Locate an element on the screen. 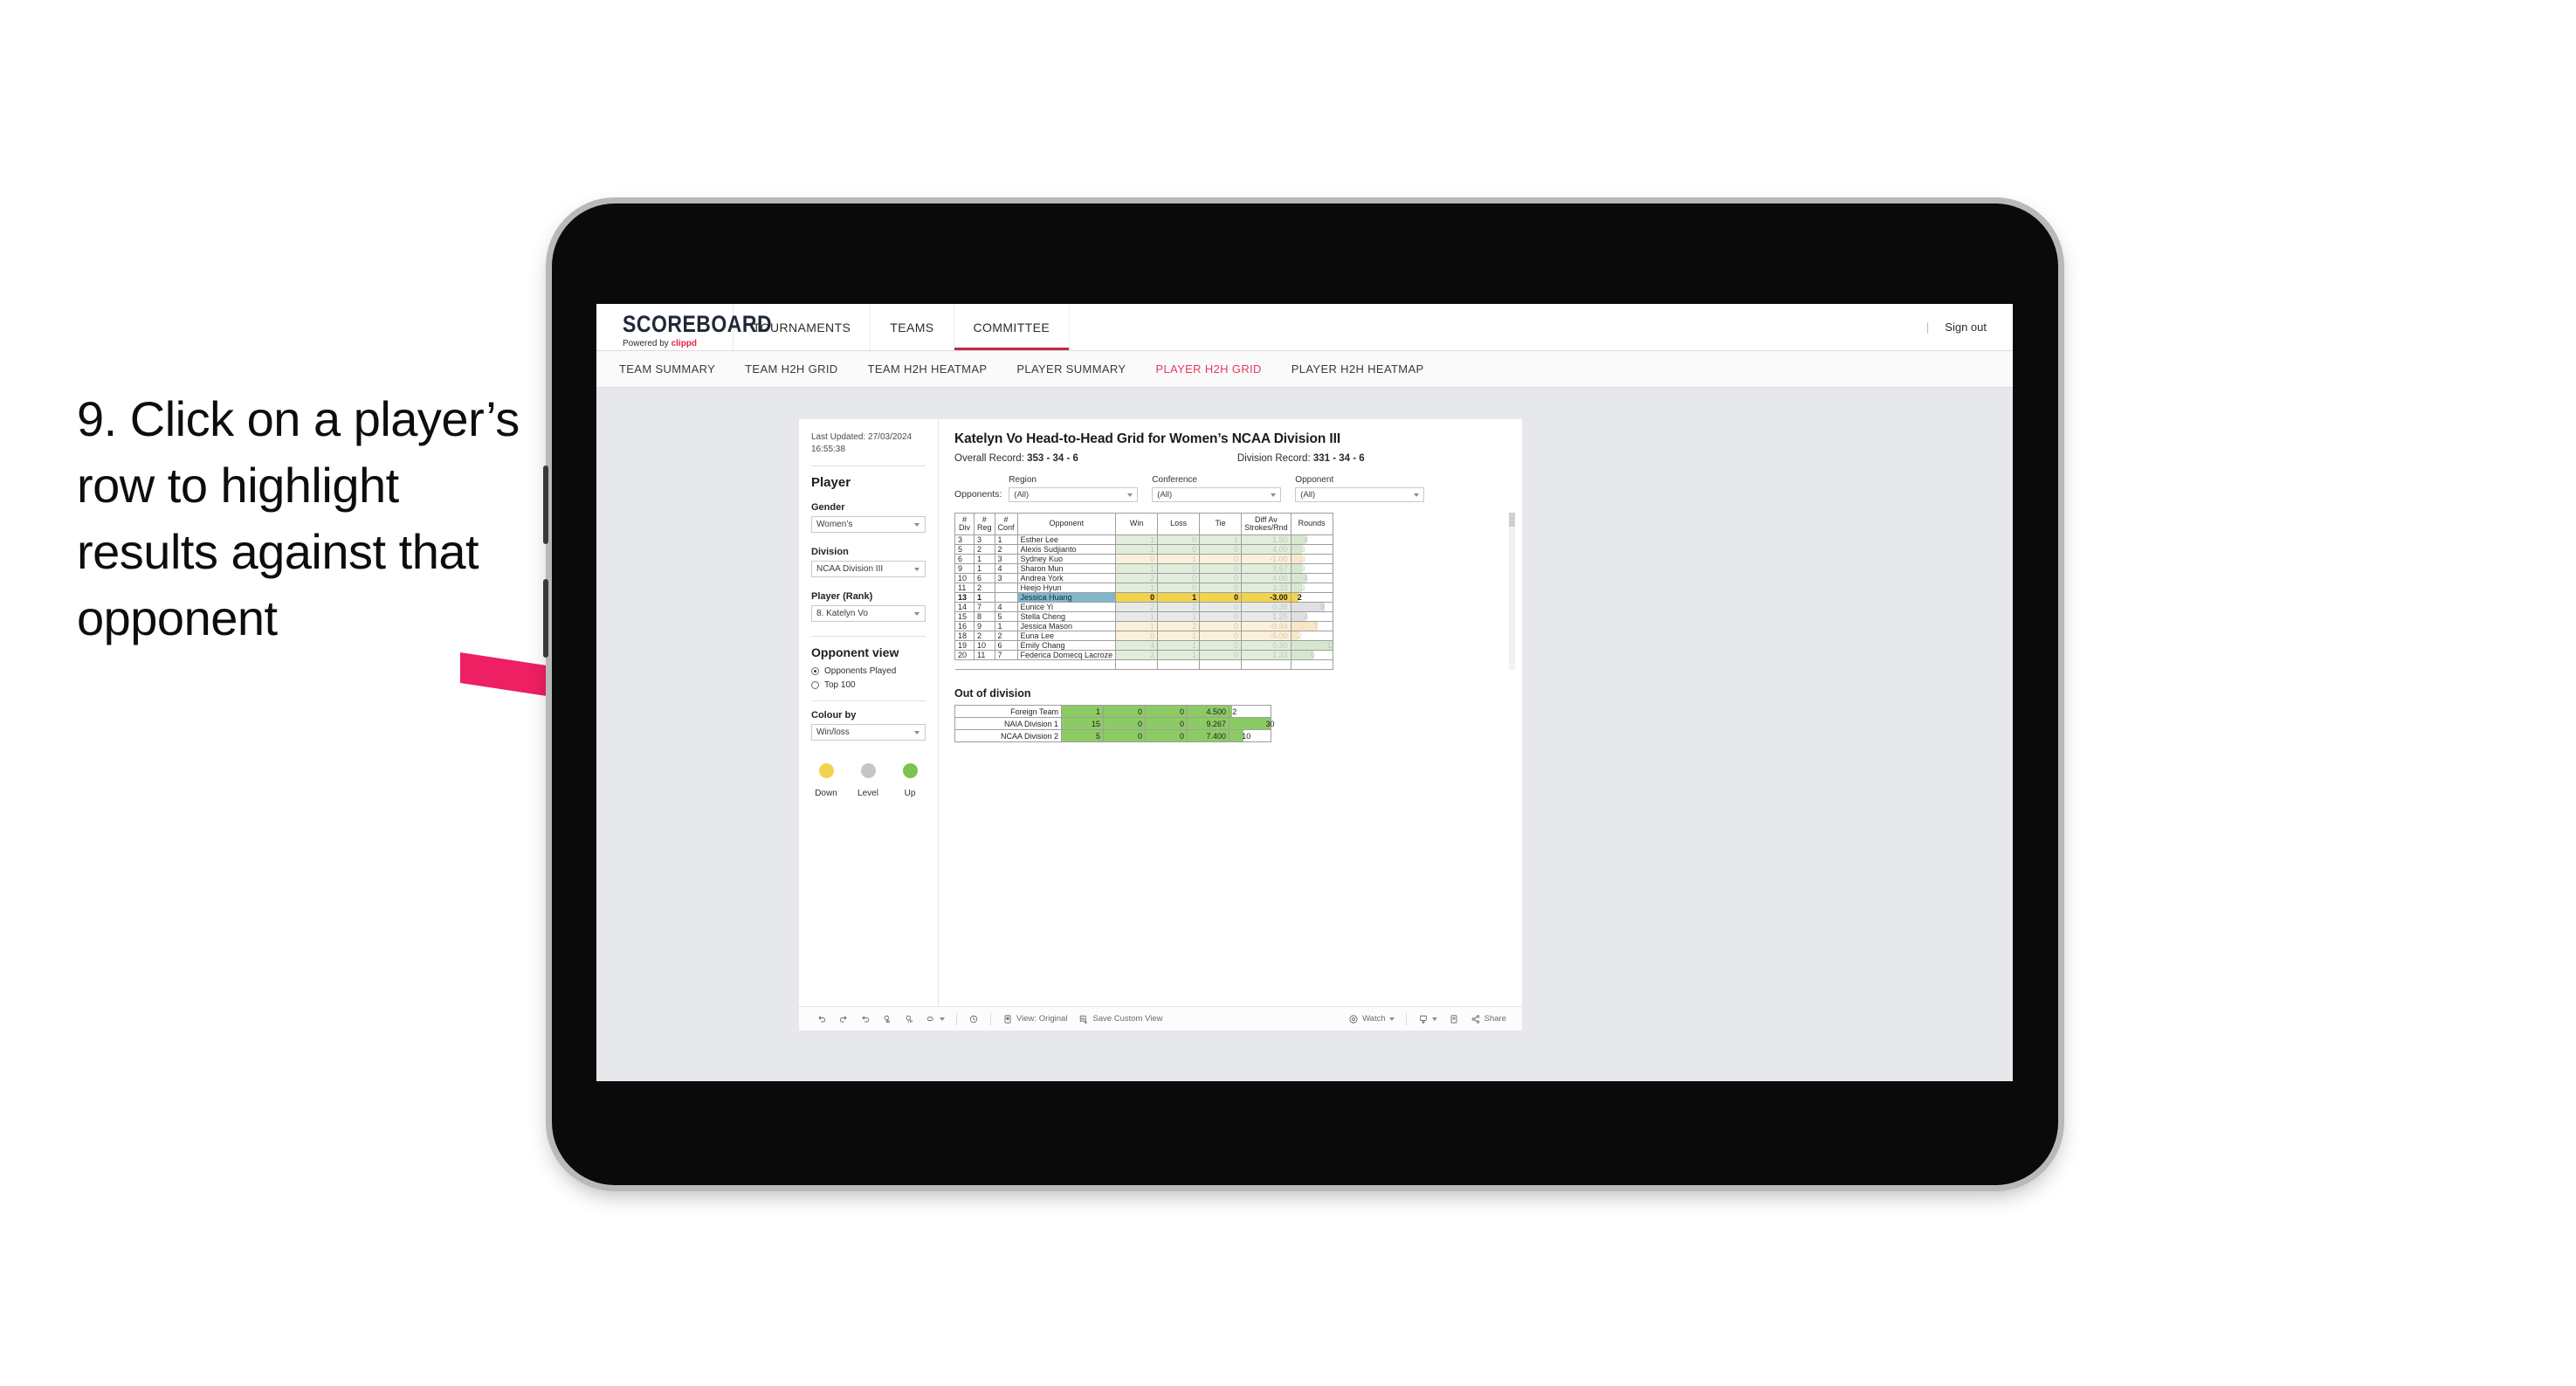 The height and width of the screenshot is (1386, 2576). cell-div: 11 is located at coordinates (964, 588).